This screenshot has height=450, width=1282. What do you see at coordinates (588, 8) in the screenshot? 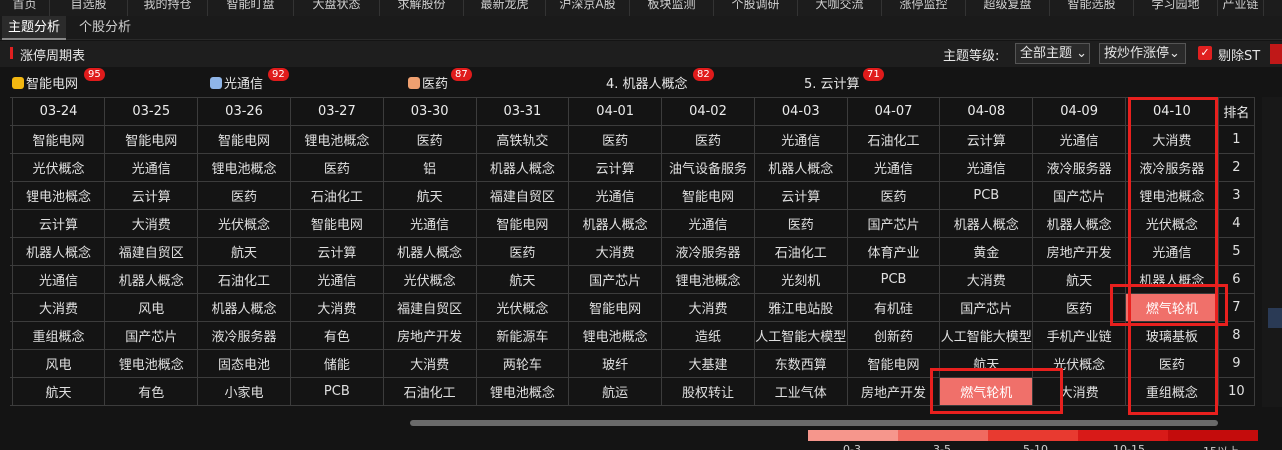
I see `nav-item: 沪深京A股` at bounding box center [588, 8].